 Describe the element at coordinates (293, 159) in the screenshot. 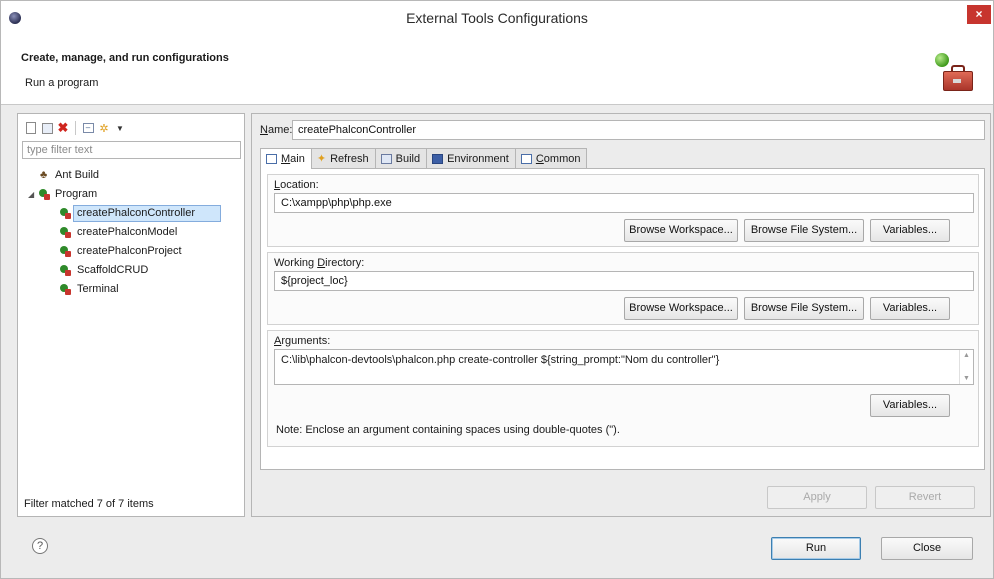

I see `tab-label: Main` at that location.